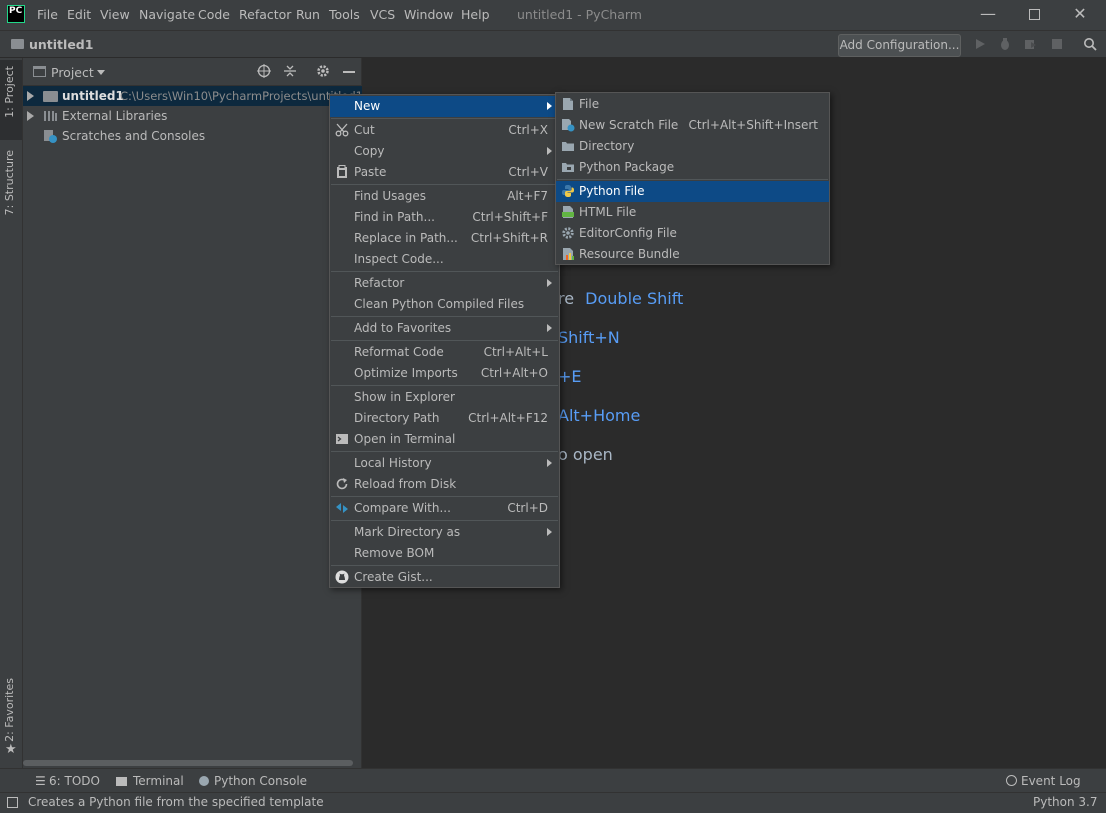 Image resolution: width=1106 pixels, height=813 pixels. I want to click on submenu-arrow-icon, so click(549, 532).